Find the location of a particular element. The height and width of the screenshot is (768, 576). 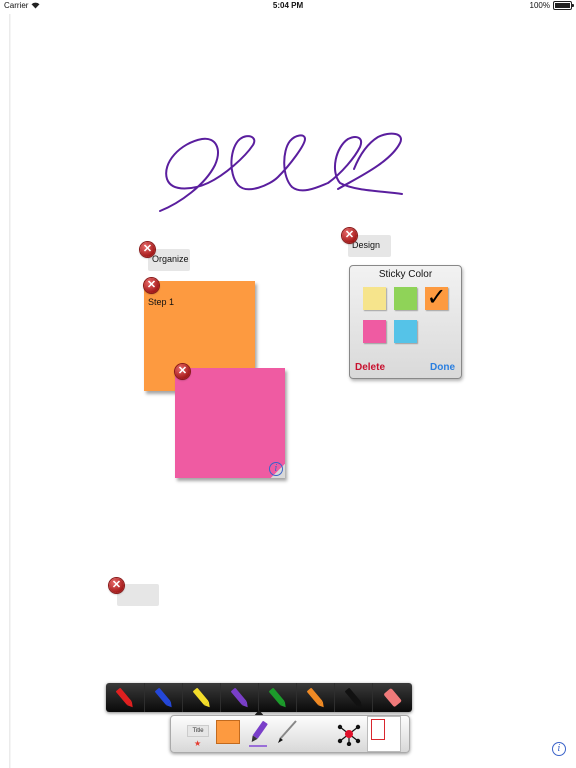

sticky-note-pink: i is located at coordinates (230, 423).